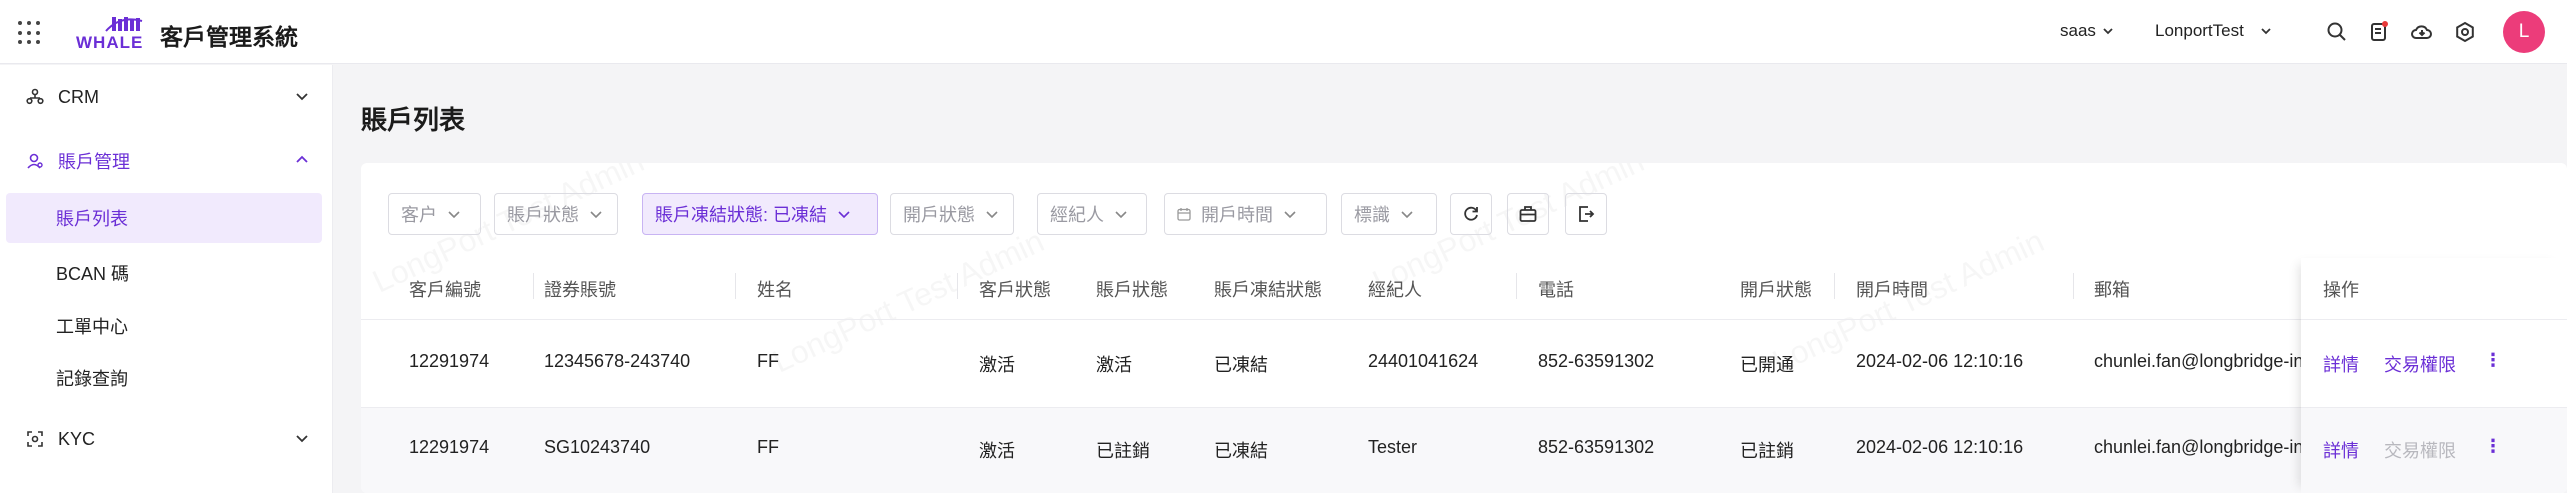  What do you see at coordinates (419, 215) in the screenshot?
I see `filter-label: 客户` at bounding box center [419, 215].